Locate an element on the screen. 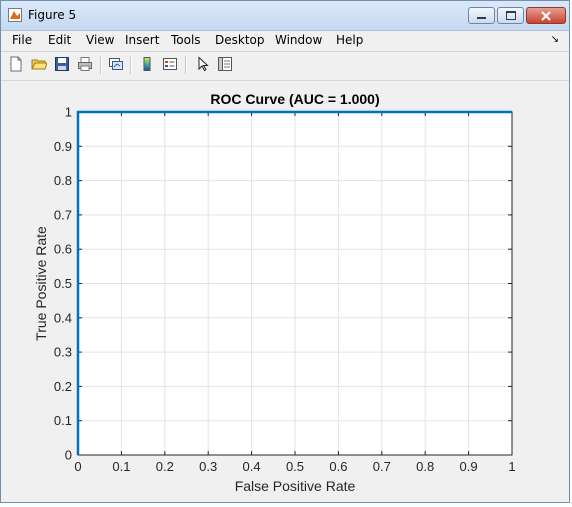 Image resolution: width=572 pixels, height=507 pixels. menu-window: Window is located at coordinates (298, 40).